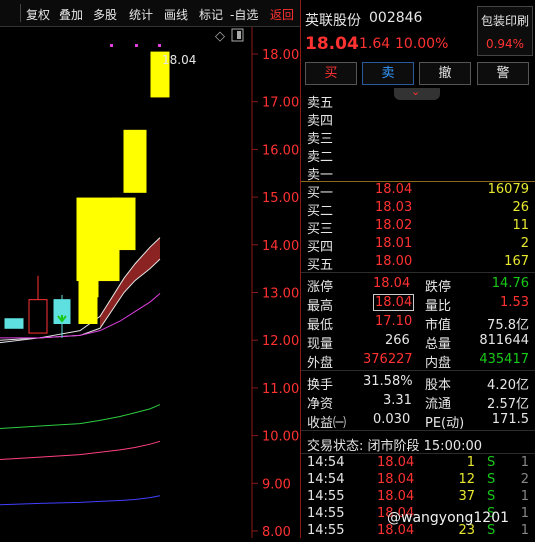 The width and height of the screenshot is (535, 542). I want to click on toolbar-duogu: 多股, so click(105, 14).